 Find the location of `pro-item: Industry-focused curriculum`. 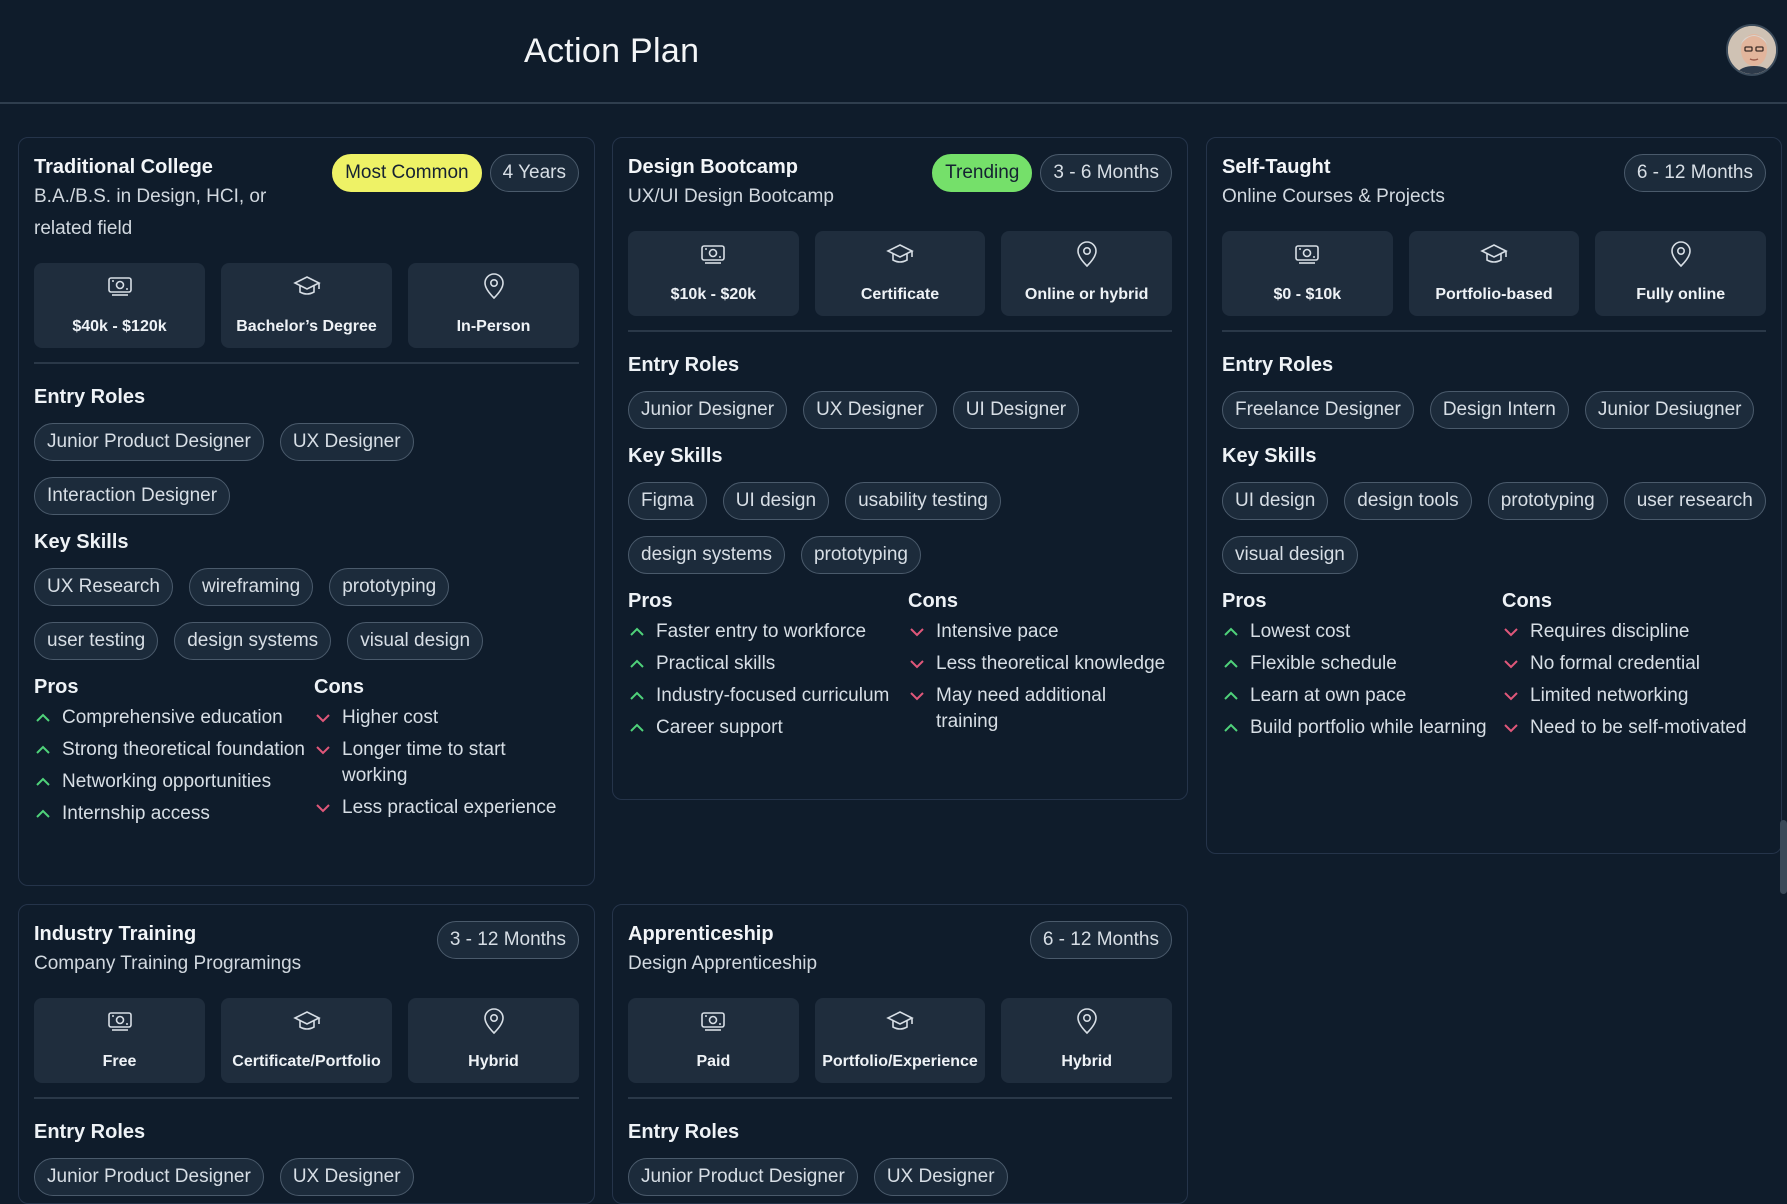

pro-item: Industry-focused curriculum is located at coordinates (768, 696).